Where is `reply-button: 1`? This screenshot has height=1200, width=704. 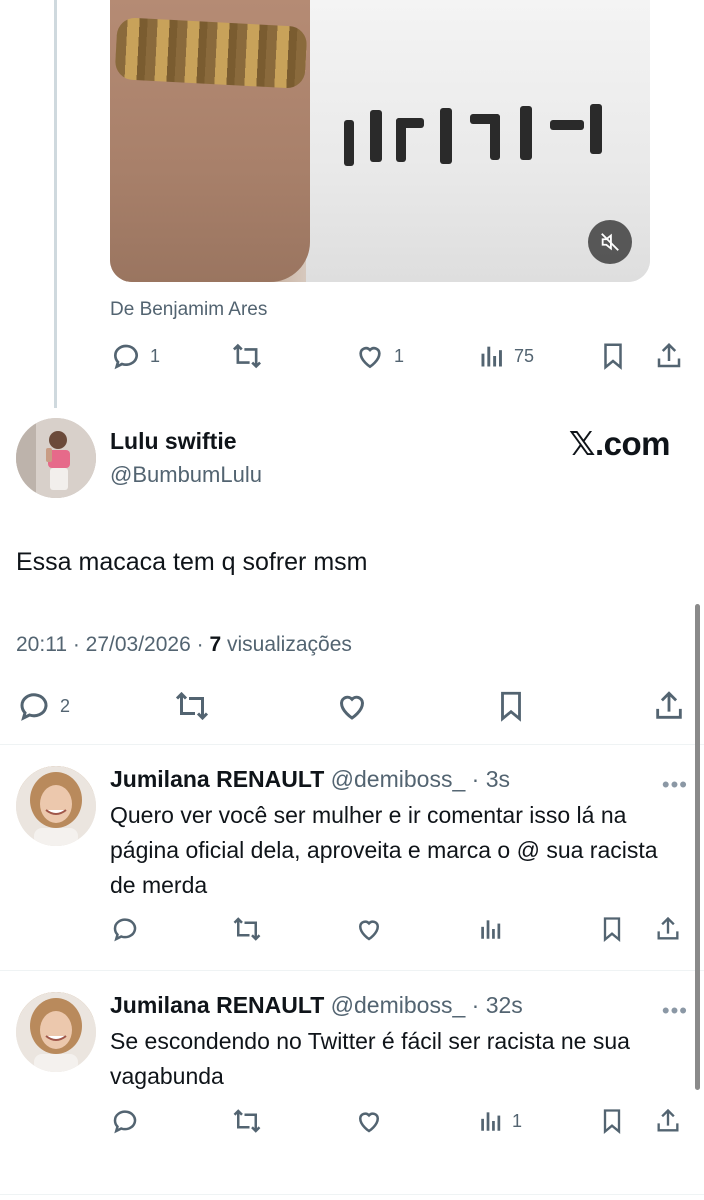 reply-button: 1 is located at coordinates (135, 356).